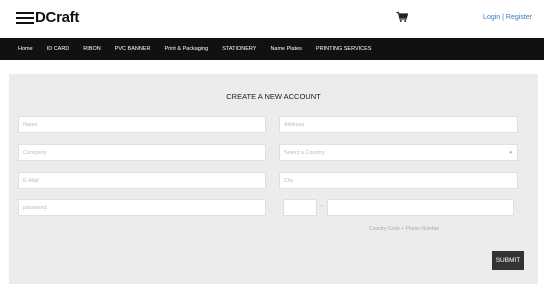  What do you see at coordinates (398, 180) in the screenshot?
I see `city-field: City` at bounding box center [398, 180].